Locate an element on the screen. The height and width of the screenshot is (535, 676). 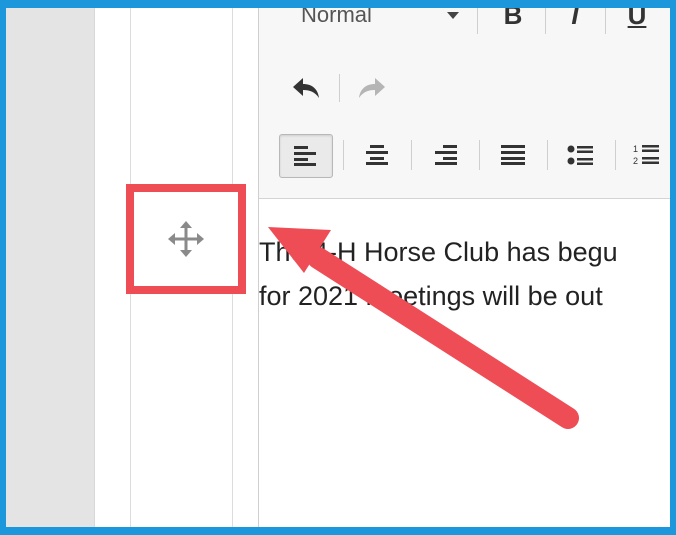
toolbar-row-history is located at coordinates (464, 88).